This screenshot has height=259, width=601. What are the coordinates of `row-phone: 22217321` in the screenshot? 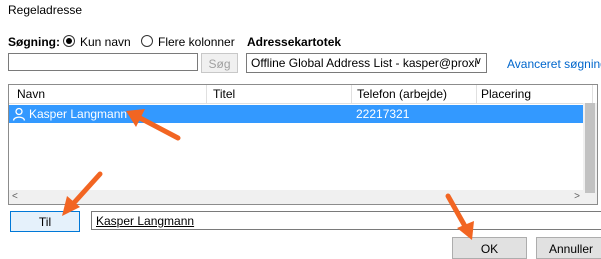 It's located at (383, 114).